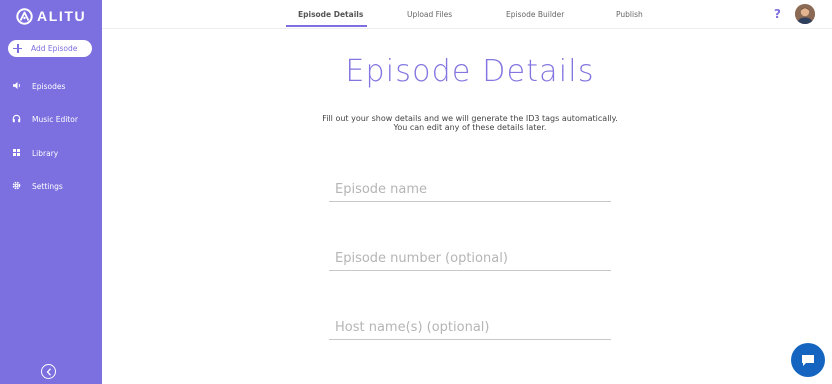 The height and width of the screenshot is (384, 832). Describe the element at coordinates (16, 85) in the screenshot. I see `speaker-icon` at that location.